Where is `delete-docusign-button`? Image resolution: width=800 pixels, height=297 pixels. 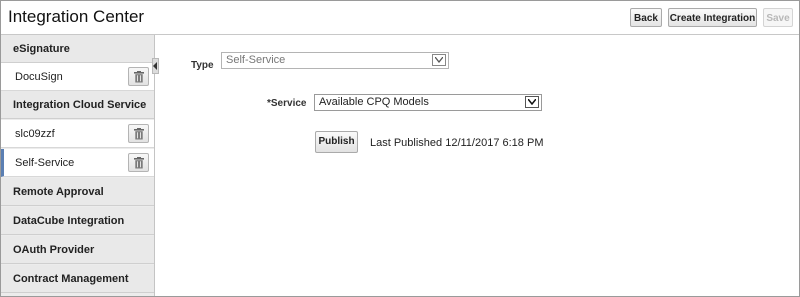 delete-docusign-button is located at coordinates (138, 76).